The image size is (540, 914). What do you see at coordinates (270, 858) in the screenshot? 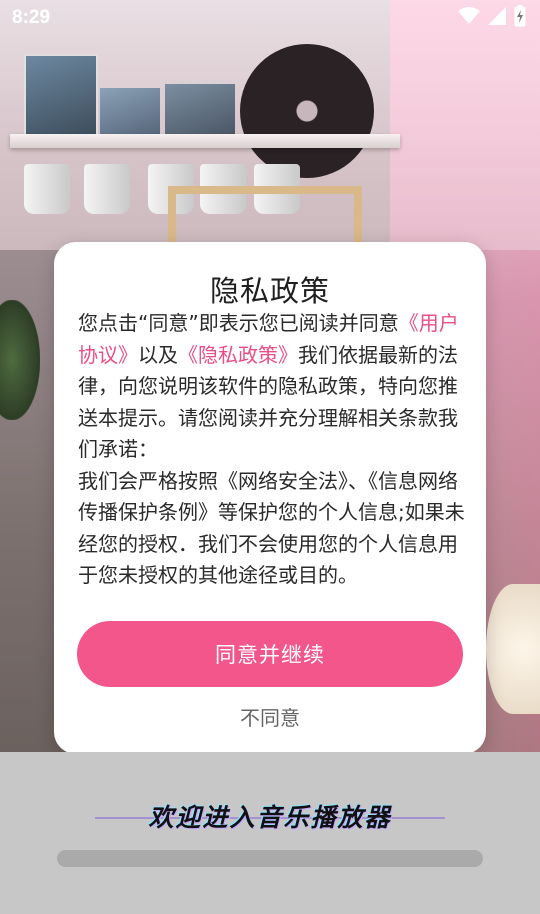
I see `loading-progress-bar` at bounding box center [270, 858].